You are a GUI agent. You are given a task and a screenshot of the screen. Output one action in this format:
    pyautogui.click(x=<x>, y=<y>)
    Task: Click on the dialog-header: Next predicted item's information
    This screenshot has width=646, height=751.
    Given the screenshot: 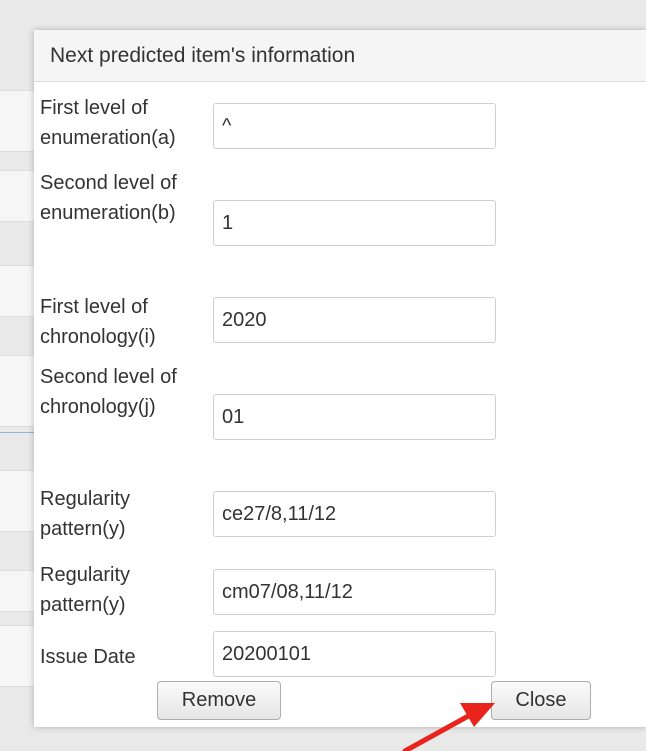 What is the action you would take?
    pyautogui.click(x=340, y=56)
    